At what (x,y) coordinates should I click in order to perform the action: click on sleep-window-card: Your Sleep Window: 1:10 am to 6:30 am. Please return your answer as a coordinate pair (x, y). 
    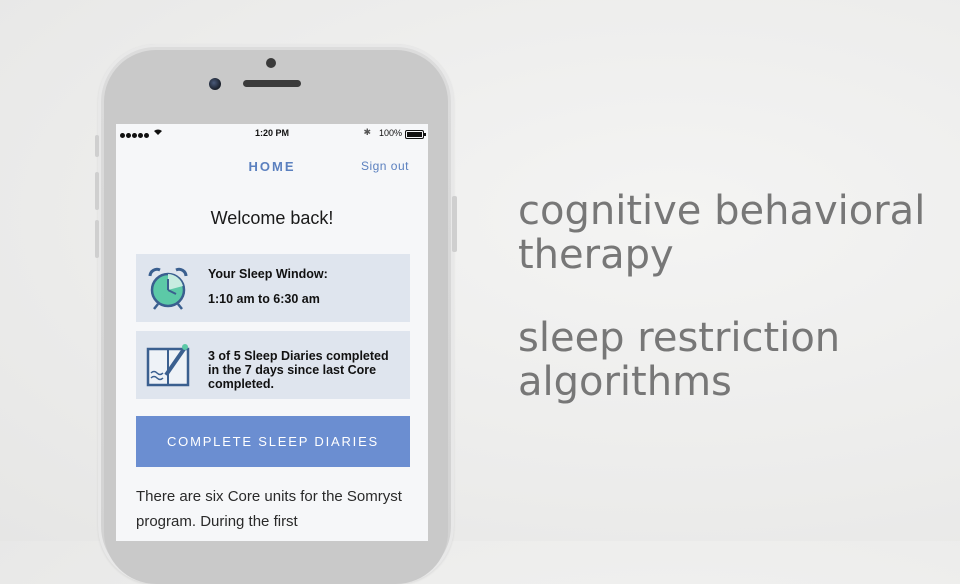
    Looking at the image, I should click on (273, 288).